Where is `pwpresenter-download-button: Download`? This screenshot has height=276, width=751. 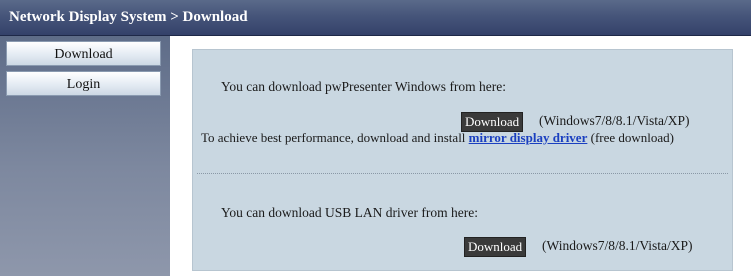
pwpresenter-download-button: Download is located at coordinates (492, 122).